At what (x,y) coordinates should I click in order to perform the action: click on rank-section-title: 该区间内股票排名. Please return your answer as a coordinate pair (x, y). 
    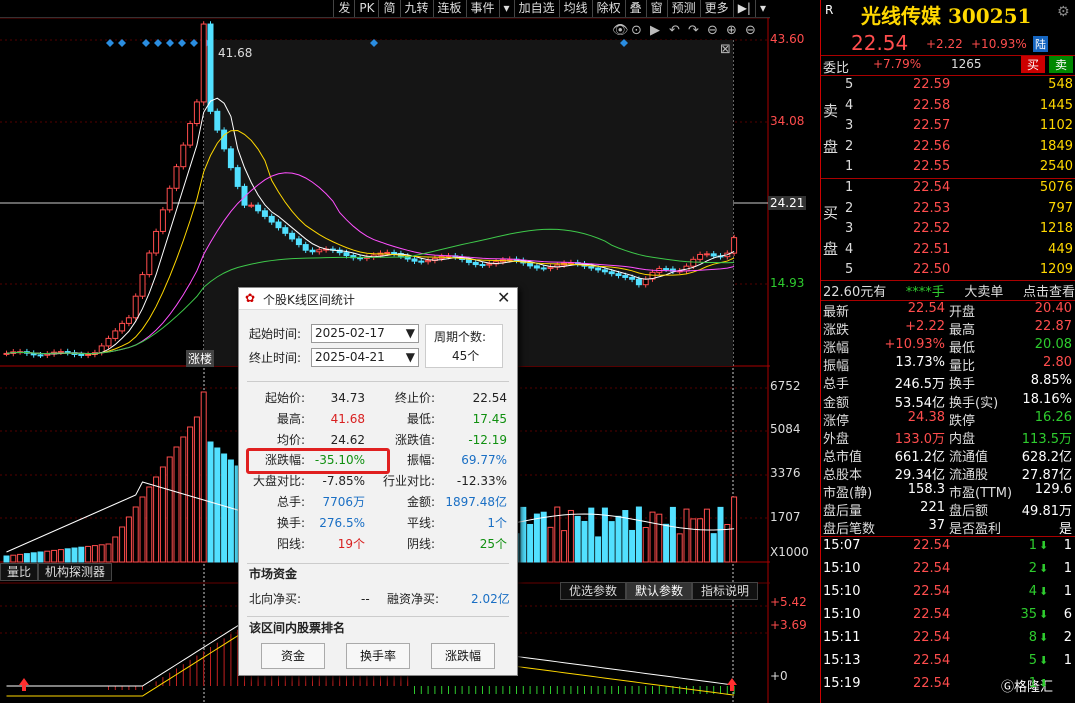
    Looking at the image, I should click on (297, 628).